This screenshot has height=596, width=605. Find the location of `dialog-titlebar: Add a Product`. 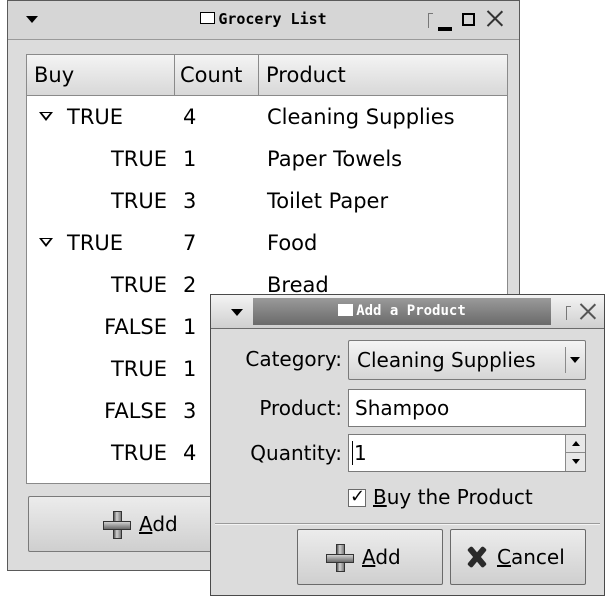

dialog-titlebar: Add a Product is located at coordinates (407, 312).